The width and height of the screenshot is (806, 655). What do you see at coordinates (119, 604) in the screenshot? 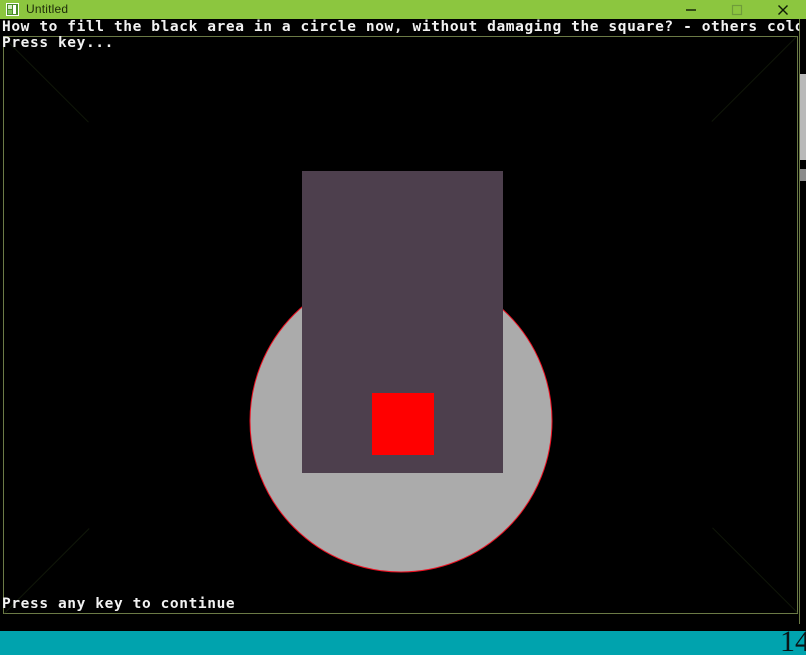
I see `console-press-any-key-text: Press any key to continue` at bounding box center [119, 604].